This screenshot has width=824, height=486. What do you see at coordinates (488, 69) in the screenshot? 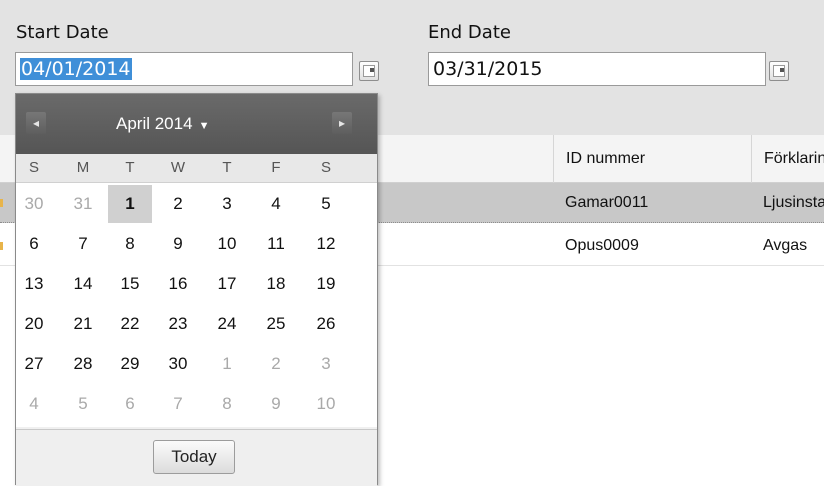
I see `end-date-value: 03/31/2015` at bounding box center [488, 69].